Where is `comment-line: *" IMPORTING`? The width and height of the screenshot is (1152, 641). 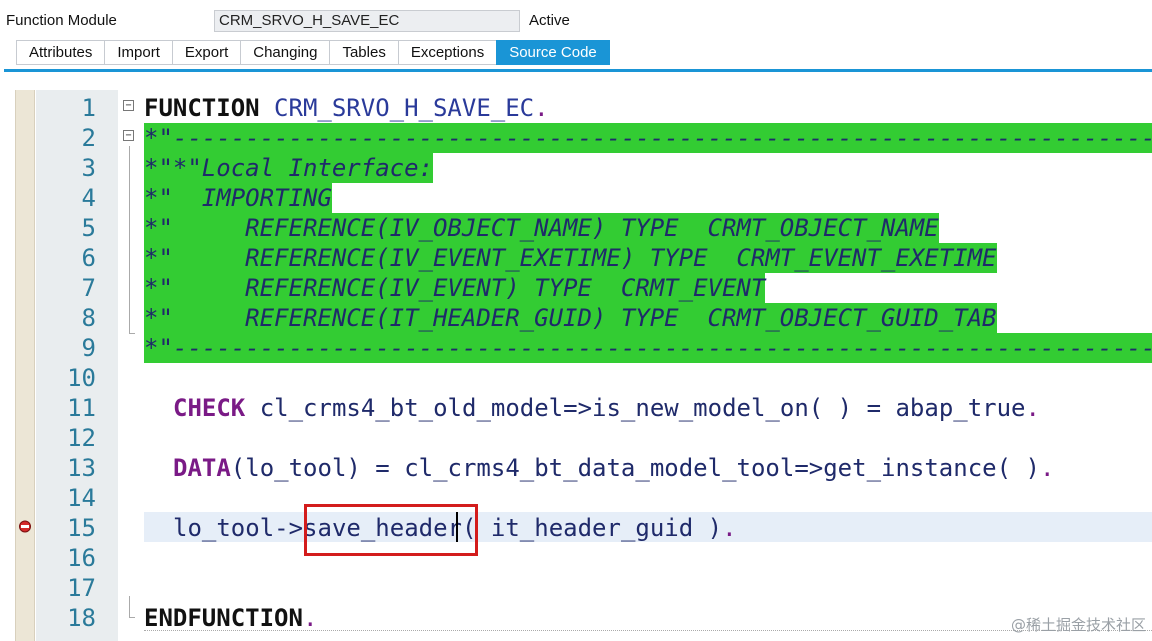 comment-line: *" IMPORTING is located at coordinates (238, 198).